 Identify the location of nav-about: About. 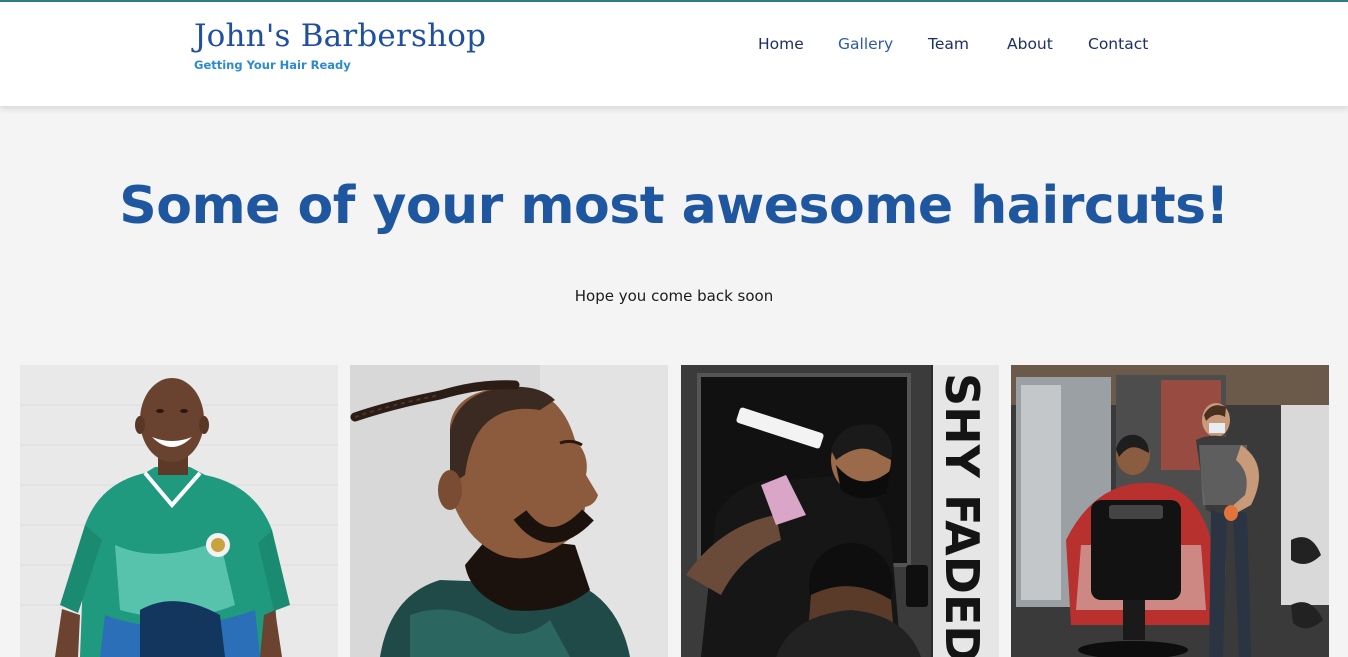
(1030, 44).